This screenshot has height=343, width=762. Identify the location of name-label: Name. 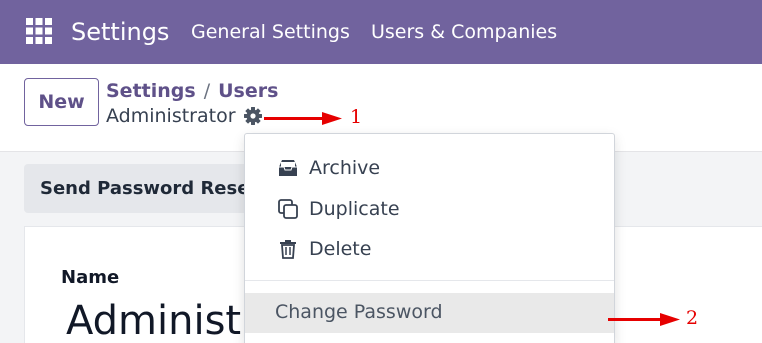
(90, 277).